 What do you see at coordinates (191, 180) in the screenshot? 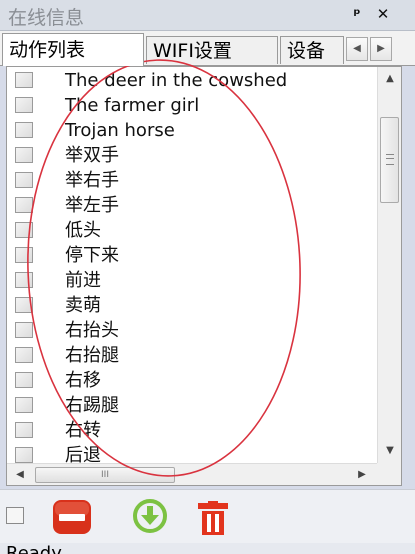
I see `list-item: 举右手` at bounding box center [191, 180].